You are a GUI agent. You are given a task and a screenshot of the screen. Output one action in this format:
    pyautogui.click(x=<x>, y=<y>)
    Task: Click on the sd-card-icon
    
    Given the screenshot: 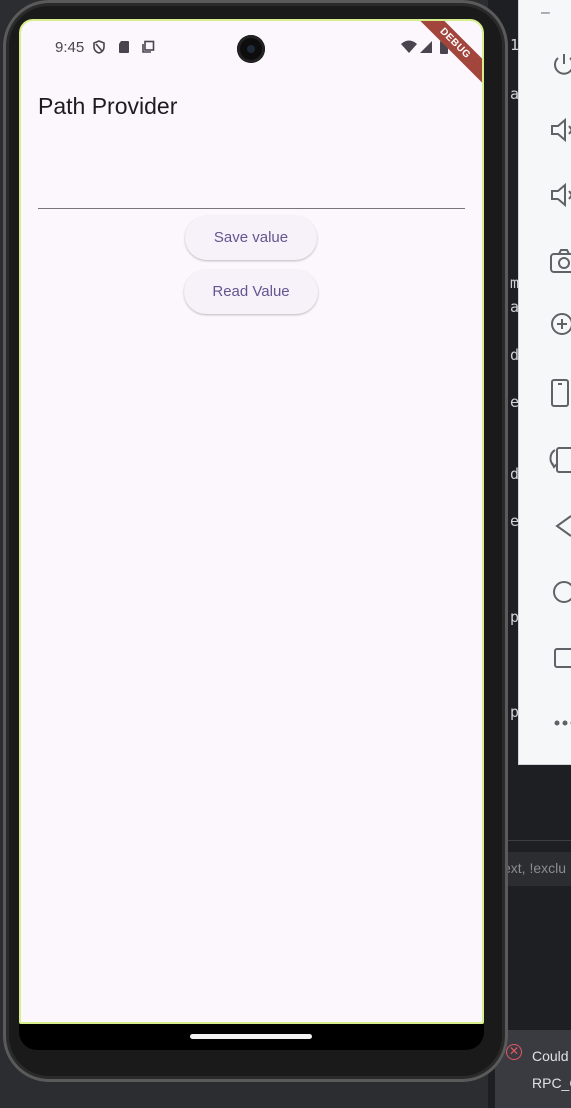 What is the action you would take?
    pyautogui.click(x=124, y=47)
    